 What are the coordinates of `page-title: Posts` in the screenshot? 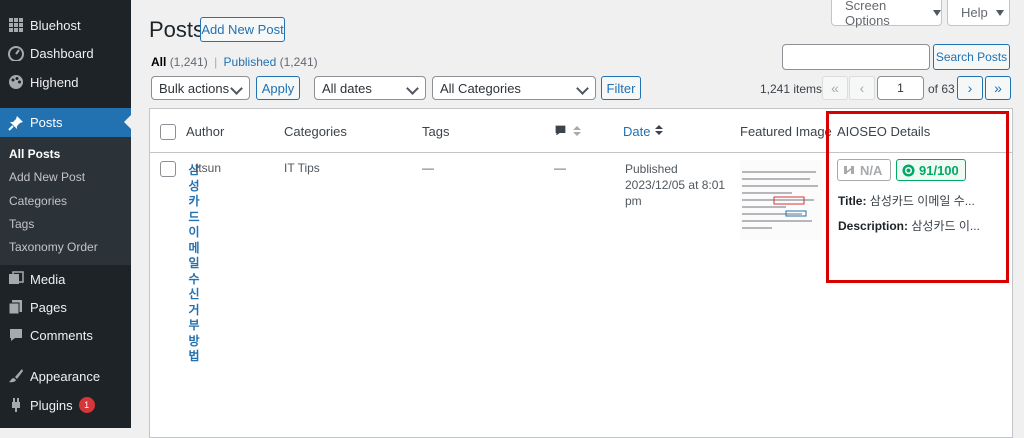 It's located at (177, 29).